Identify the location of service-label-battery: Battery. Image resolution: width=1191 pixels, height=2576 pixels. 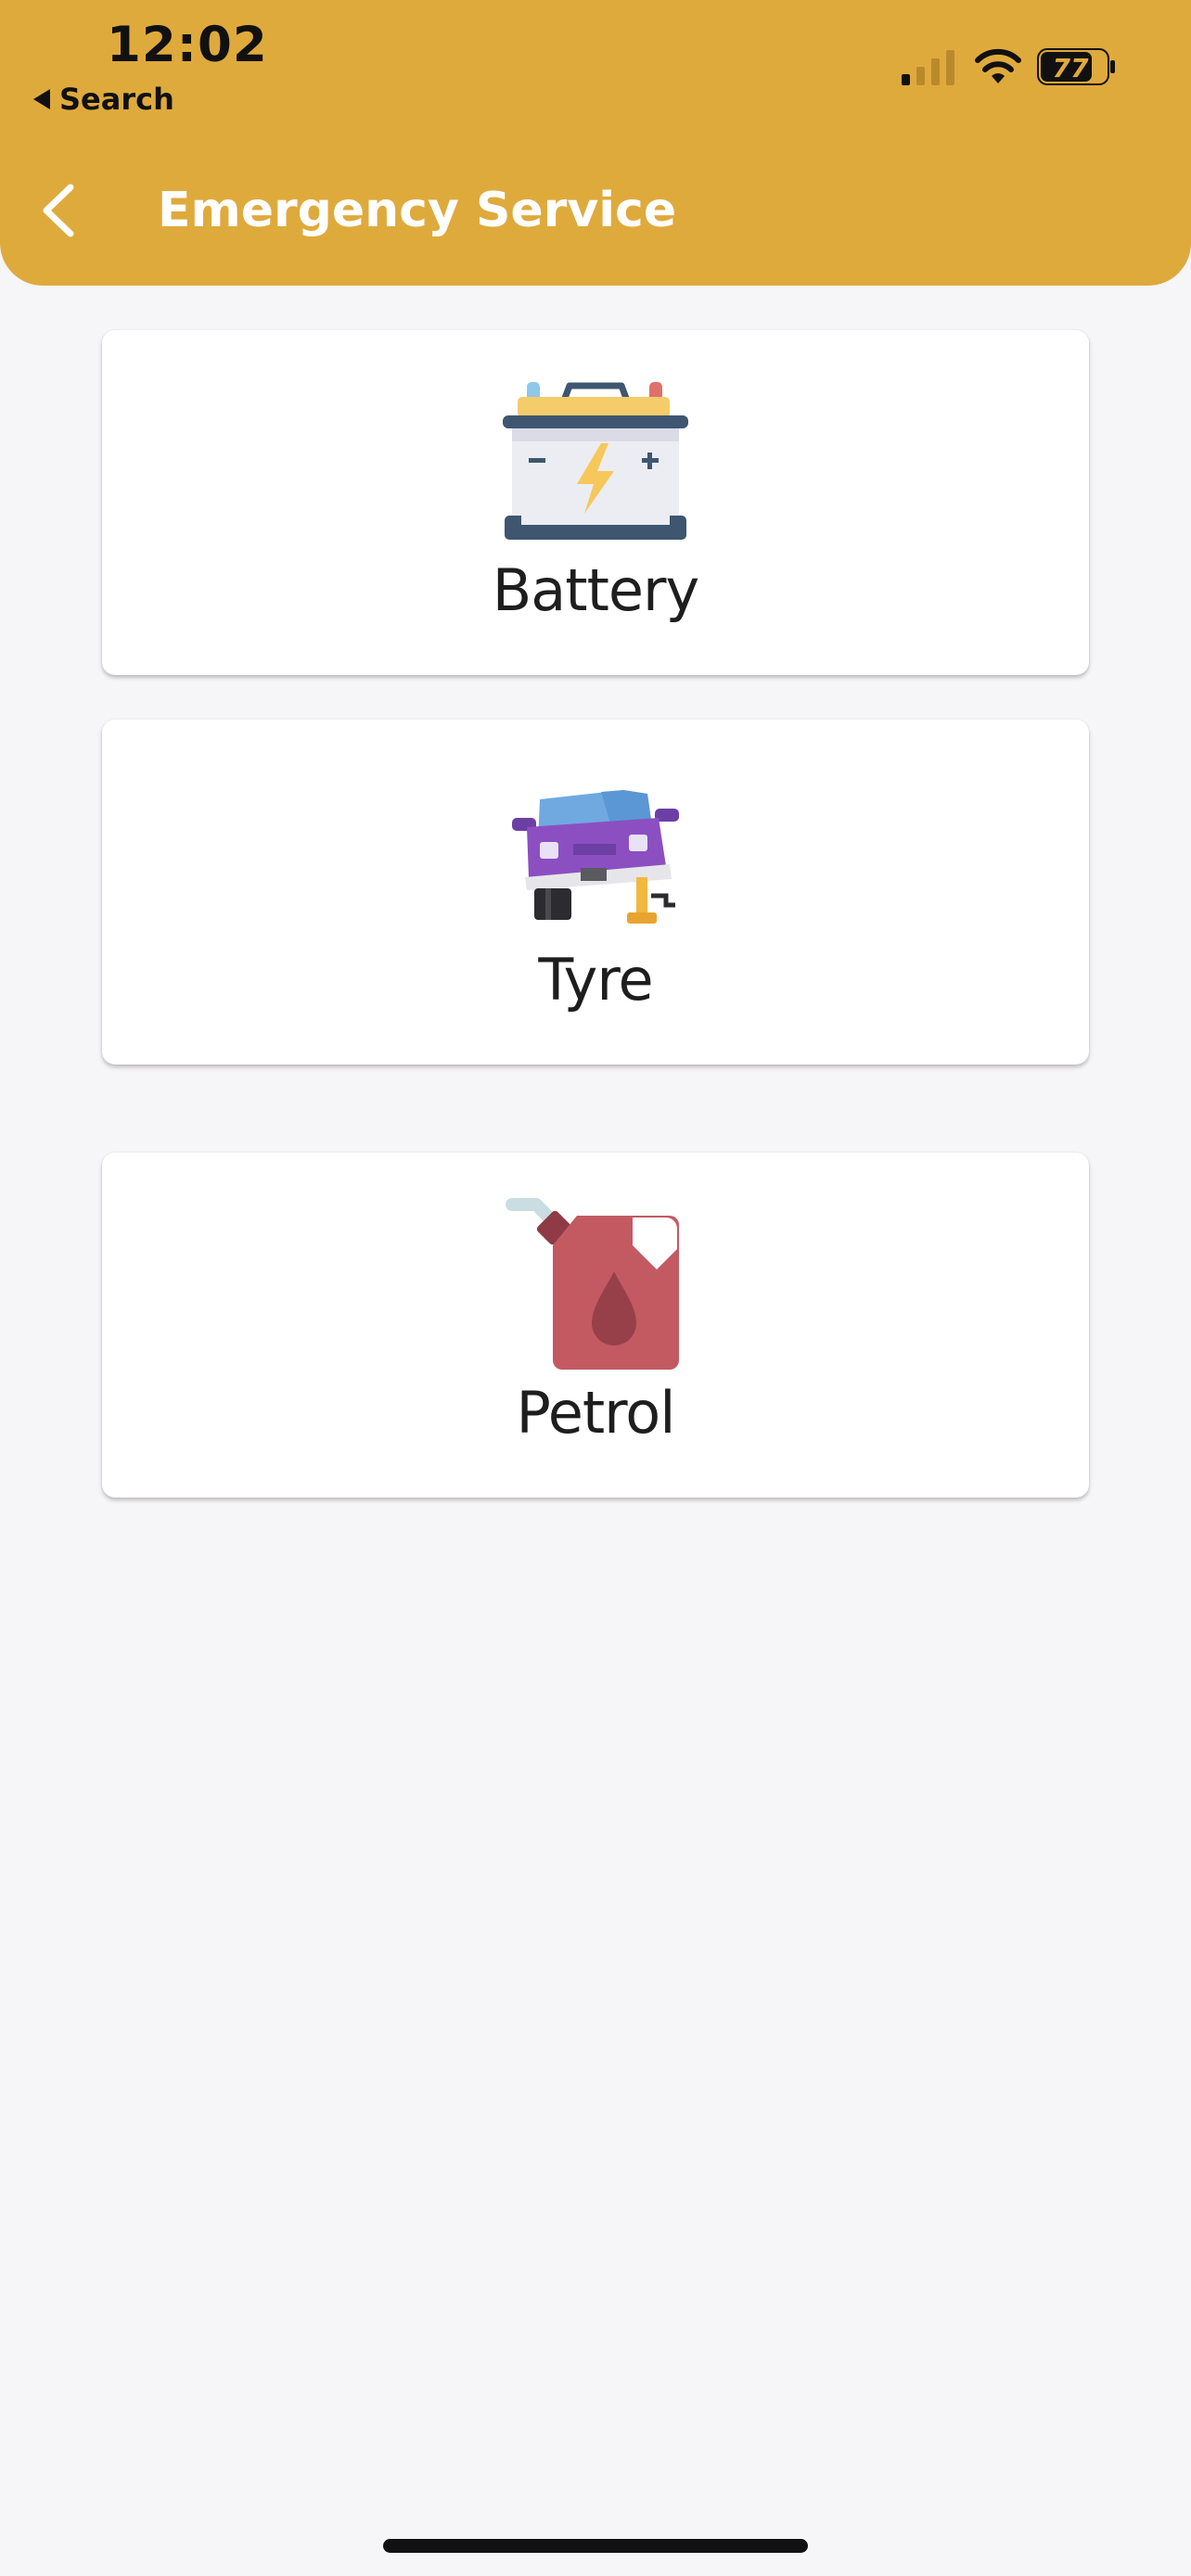
(595, 590).